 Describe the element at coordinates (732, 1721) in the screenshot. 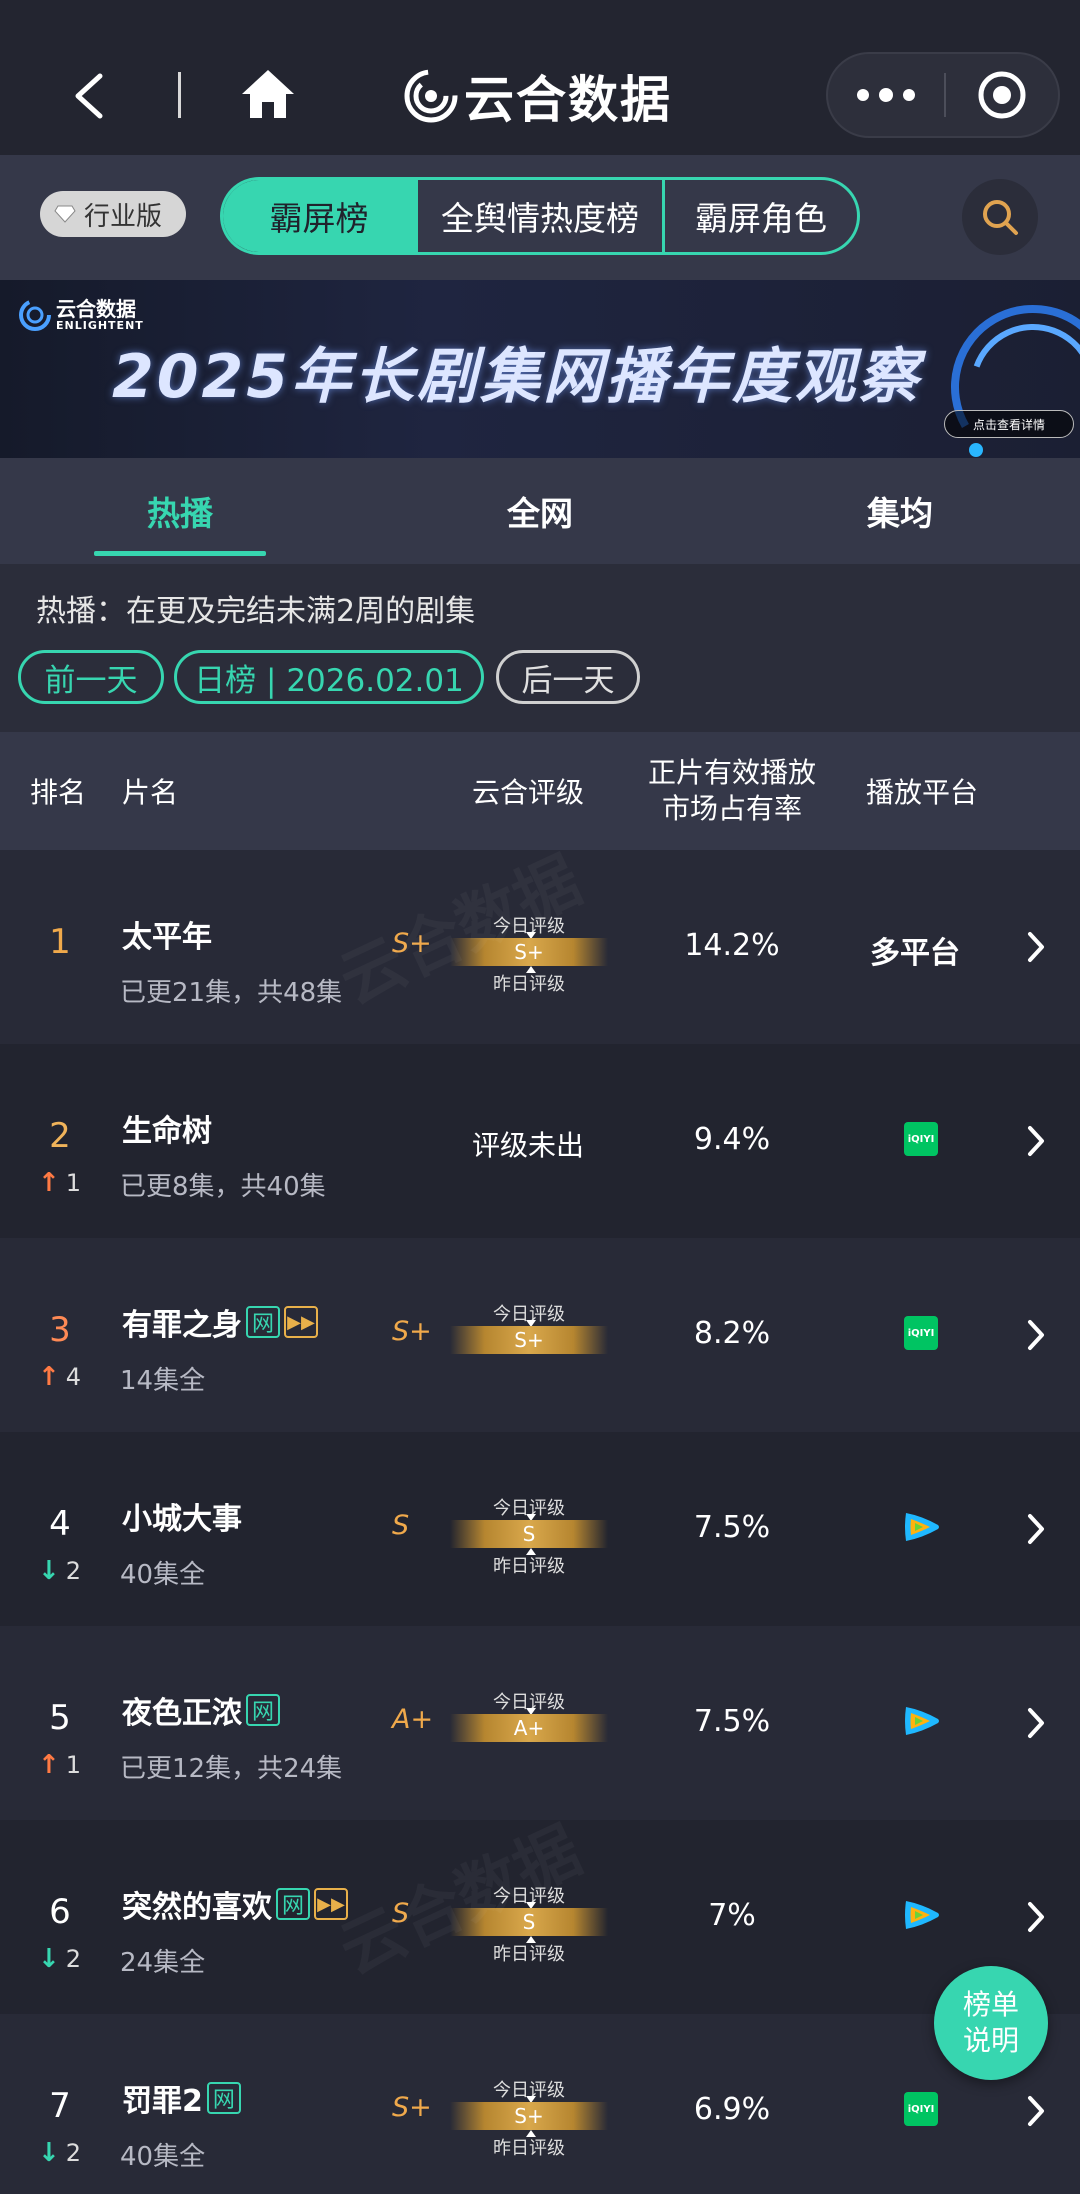

I see `market-share: 7.5%` at that location.